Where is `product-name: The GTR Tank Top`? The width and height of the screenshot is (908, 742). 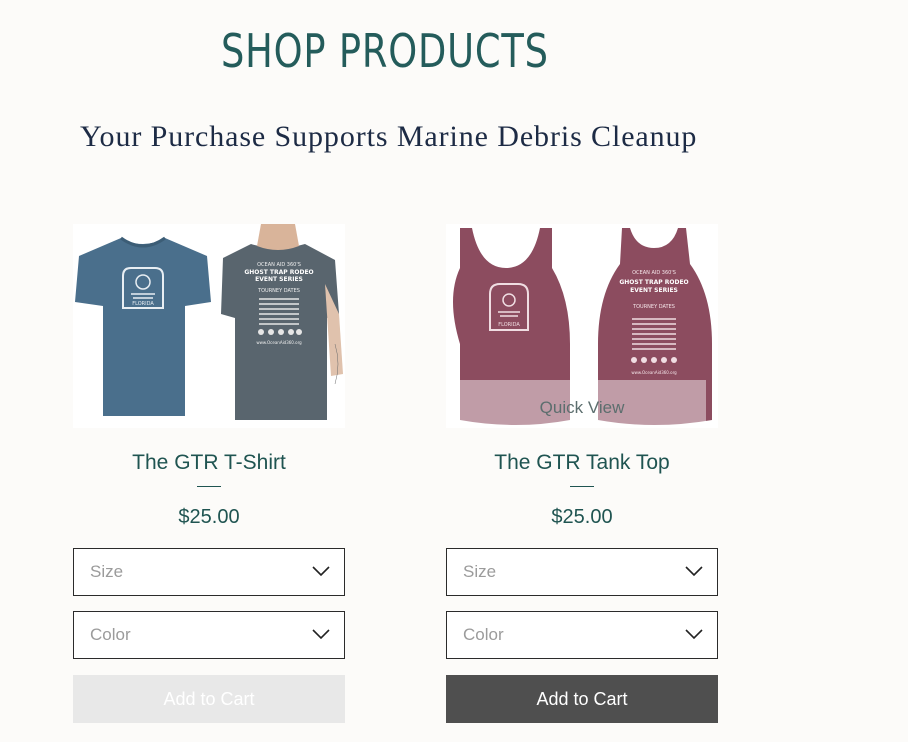
product-name: The GTR Tank Top is located at coordinates (582, 463).